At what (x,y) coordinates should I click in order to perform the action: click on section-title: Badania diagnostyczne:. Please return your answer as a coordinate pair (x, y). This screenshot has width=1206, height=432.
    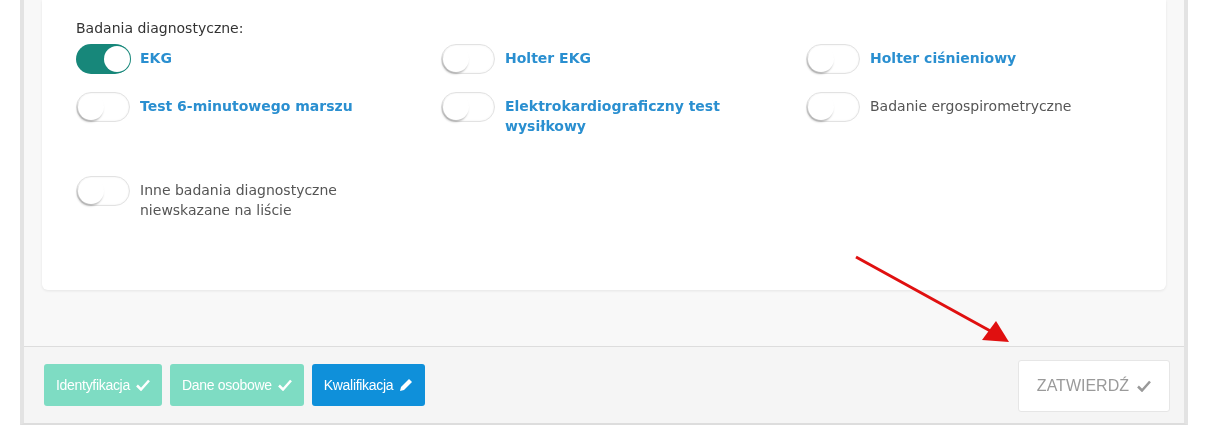
    Looking at the image, I should click on (160, 28).